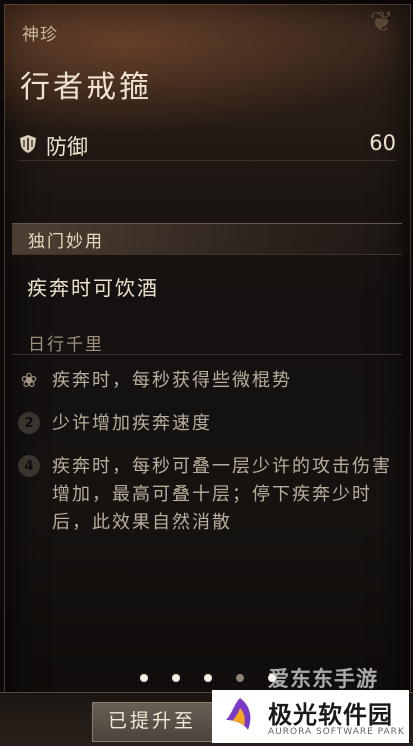 The height and width of the screenshot is (746, 413). Describe the element at coordinates (93, 288) in the screenshot. I see `unique-use-description: 疾奔时可饮酒` at that location.